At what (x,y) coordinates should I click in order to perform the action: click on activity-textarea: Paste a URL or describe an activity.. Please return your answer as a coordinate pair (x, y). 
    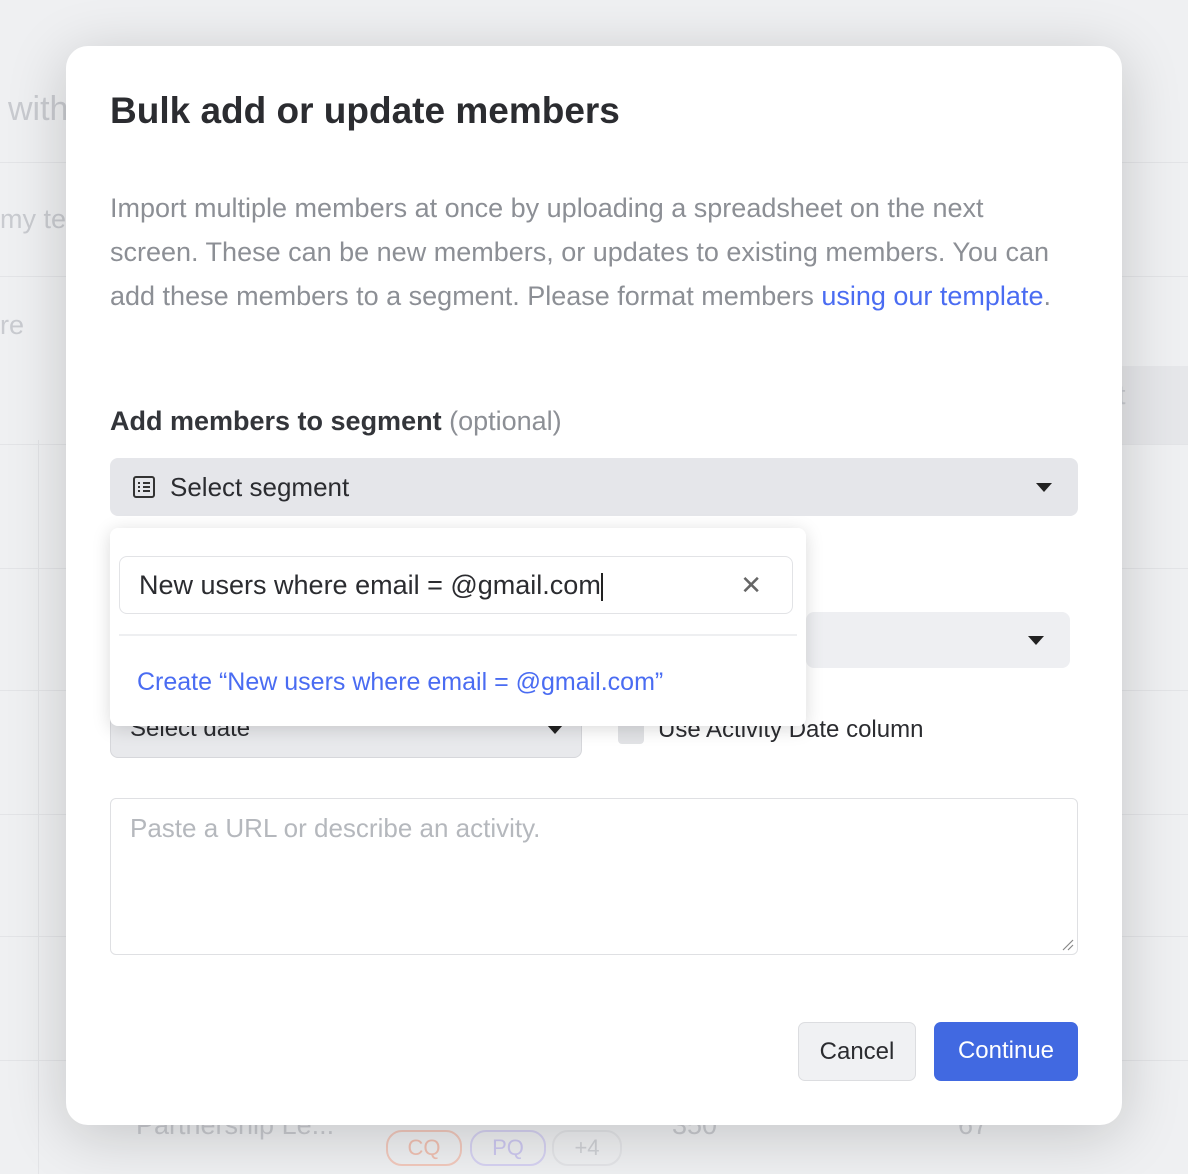
    Looking at the image, I should click on (594, 876).